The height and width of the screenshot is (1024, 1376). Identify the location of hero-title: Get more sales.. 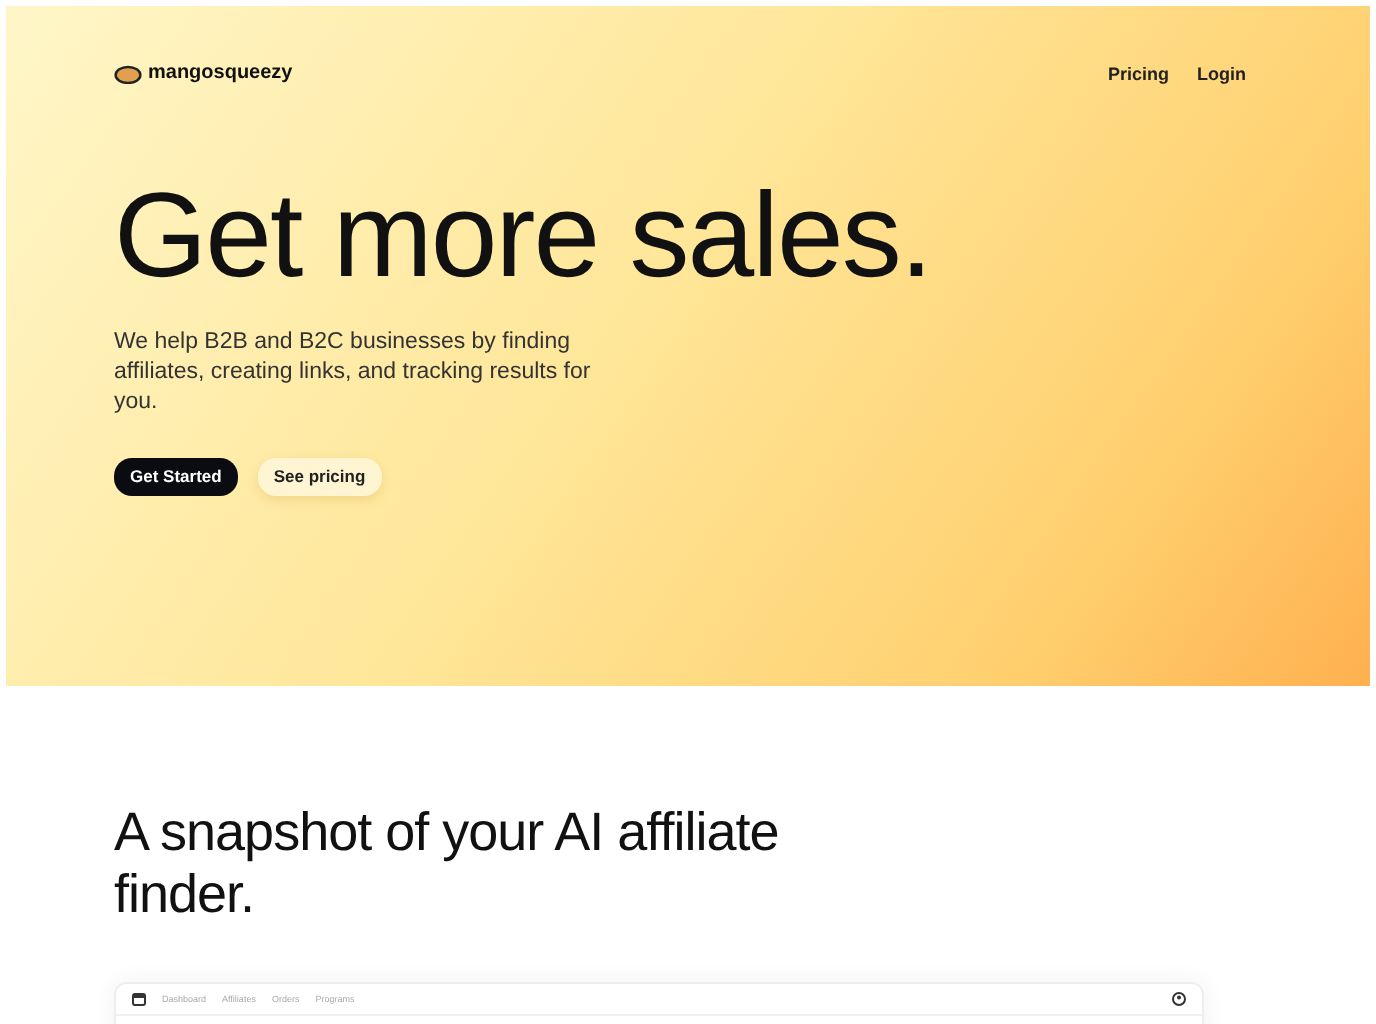
(523, 236).